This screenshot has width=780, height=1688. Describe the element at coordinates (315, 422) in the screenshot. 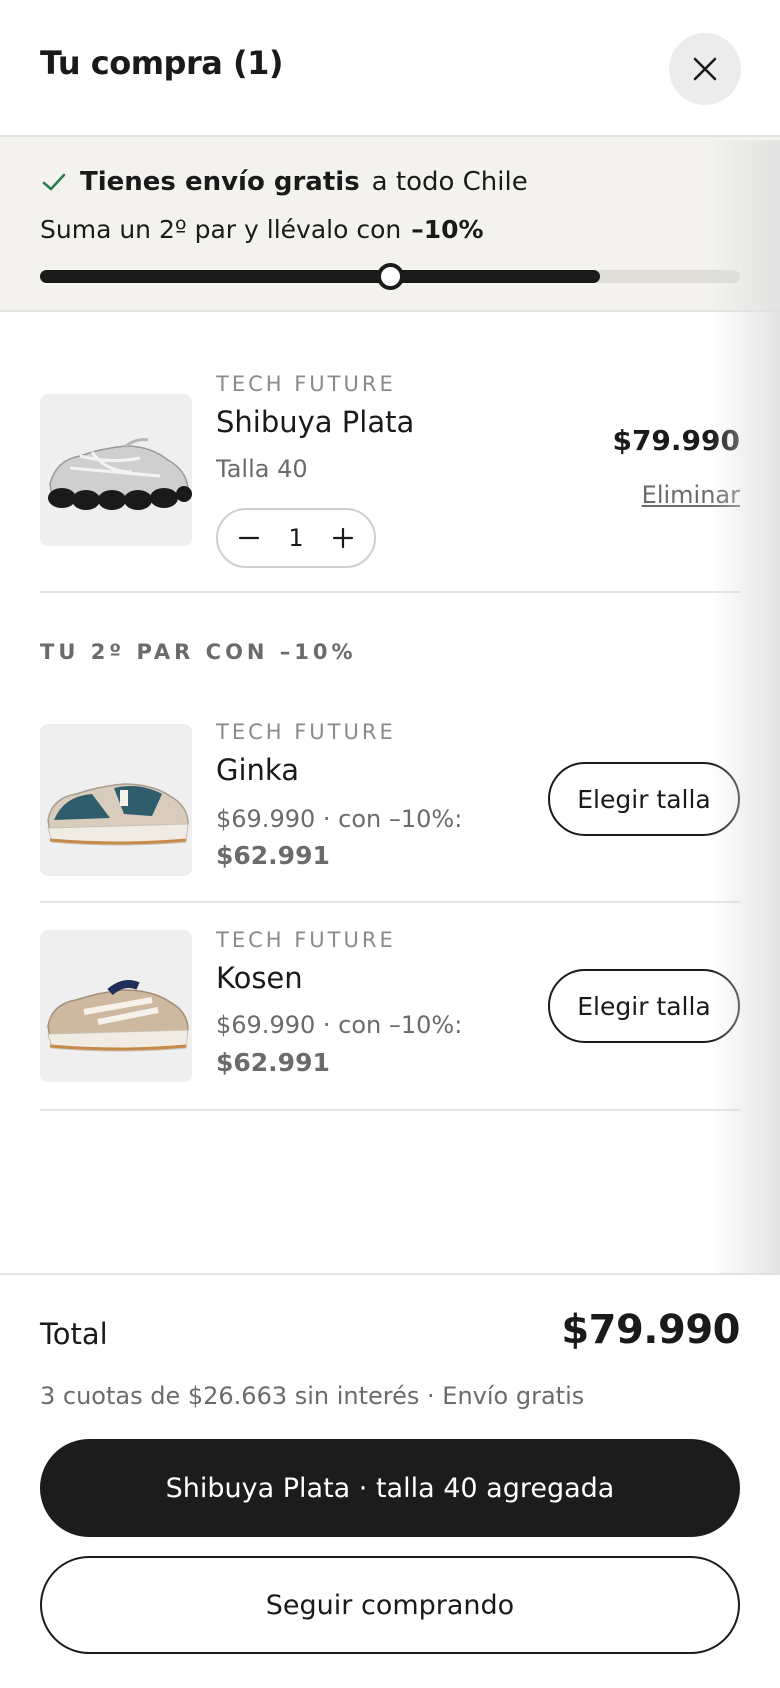

I see `product-name: Shibuya Plata` at that location.